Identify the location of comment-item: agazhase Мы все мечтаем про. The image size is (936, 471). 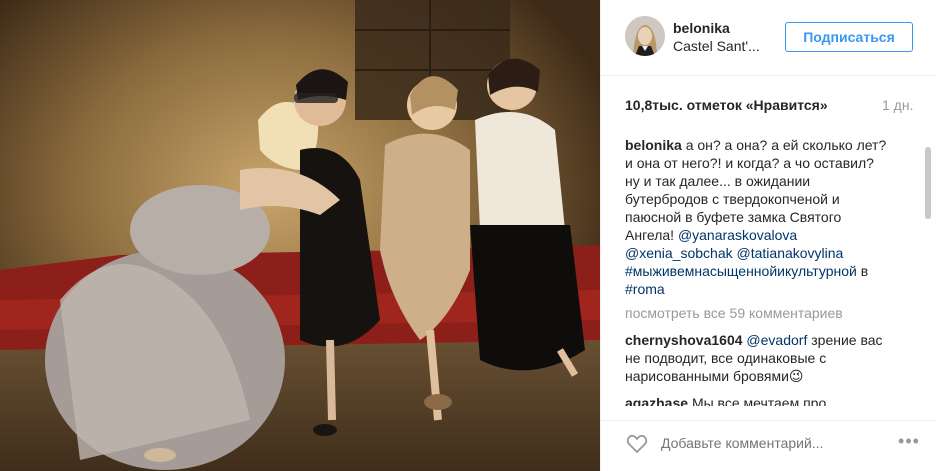
(769, 400).